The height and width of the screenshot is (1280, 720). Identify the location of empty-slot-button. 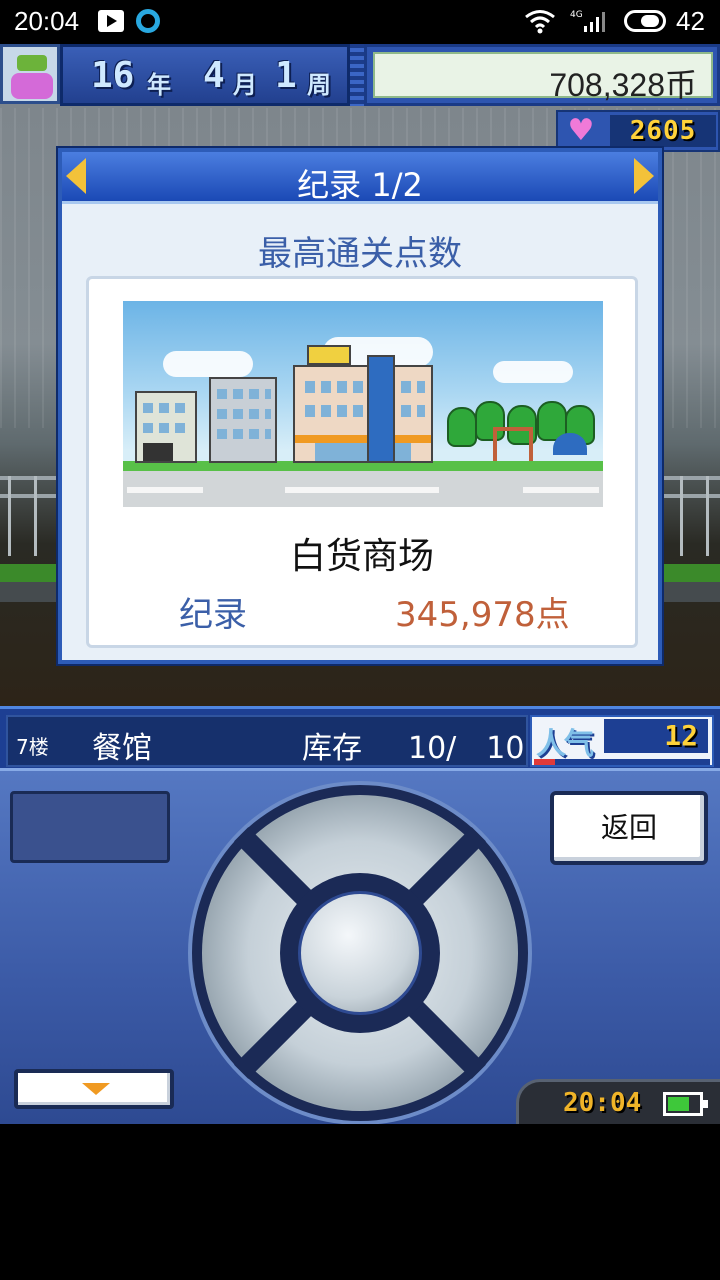
(90, 827).